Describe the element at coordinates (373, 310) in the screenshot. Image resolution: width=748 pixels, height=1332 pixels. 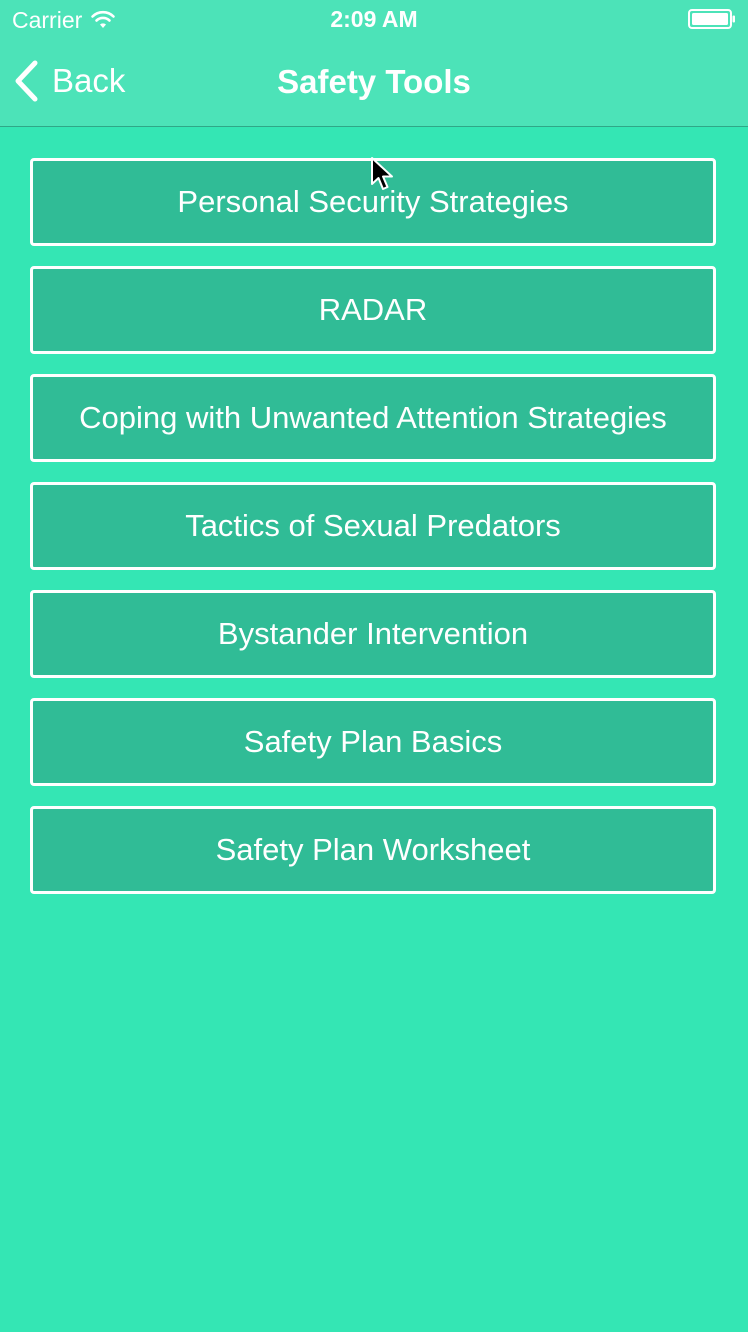
I see `radar-button: RADAR` at that location.